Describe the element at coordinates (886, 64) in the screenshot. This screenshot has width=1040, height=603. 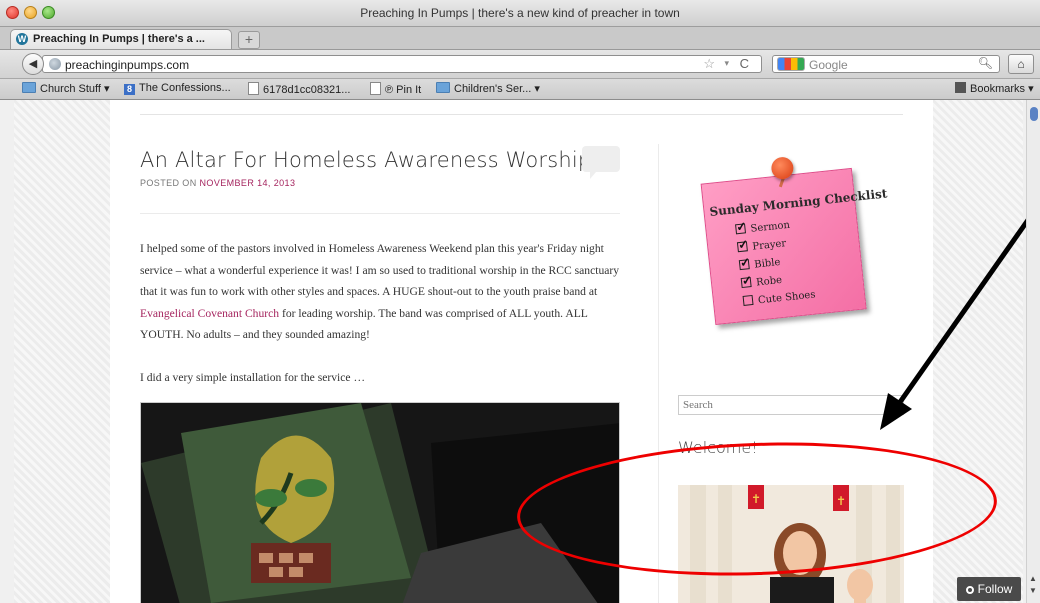
I see `search-bar: Google 🔍︎` at that location.